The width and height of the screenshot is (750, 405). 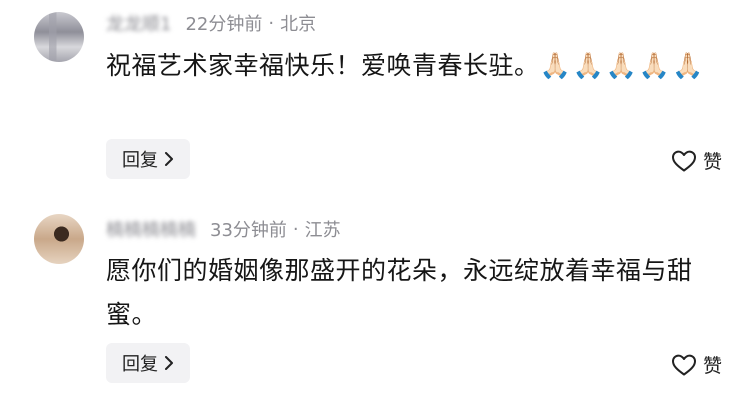 What do you see at coordinates (322, 230) in the screenshot?
I see `location: 江苏` at bounding box center [322, 230].